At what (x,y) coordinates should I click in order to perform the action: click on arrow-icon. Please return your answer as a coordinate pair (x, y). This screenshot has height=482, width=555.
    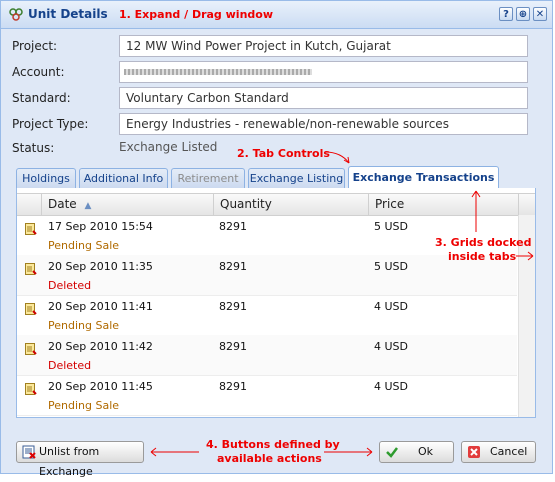
    Looking at the image, I should click on (337, 157).